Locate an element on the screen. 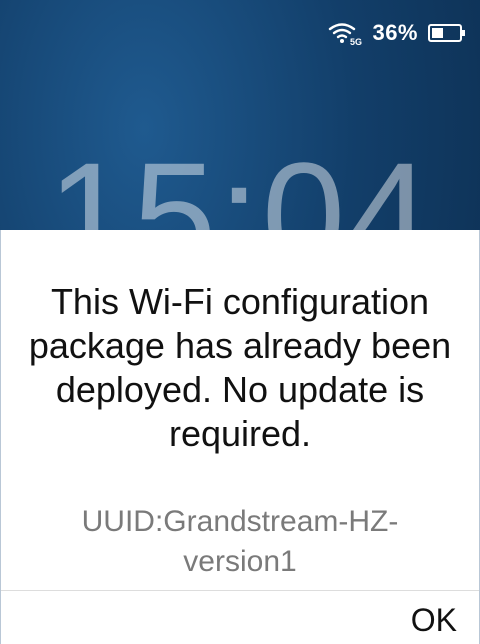 This screenshot has height=644, width=480. dialog-uuid: UUID:Grandstream-HZ-version1 is located at coordinates (240, 541).